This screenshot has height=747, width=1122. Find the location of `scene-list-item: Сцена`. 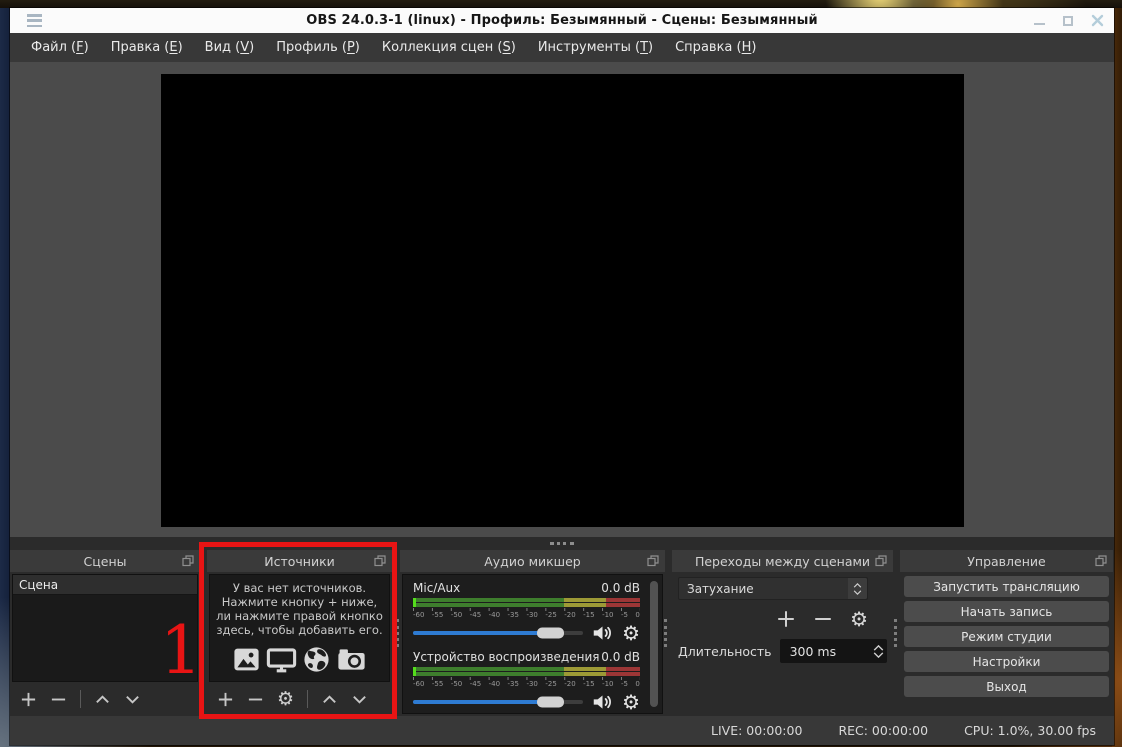

scene-list-item: Сцена is located at coordinates (105, 585).